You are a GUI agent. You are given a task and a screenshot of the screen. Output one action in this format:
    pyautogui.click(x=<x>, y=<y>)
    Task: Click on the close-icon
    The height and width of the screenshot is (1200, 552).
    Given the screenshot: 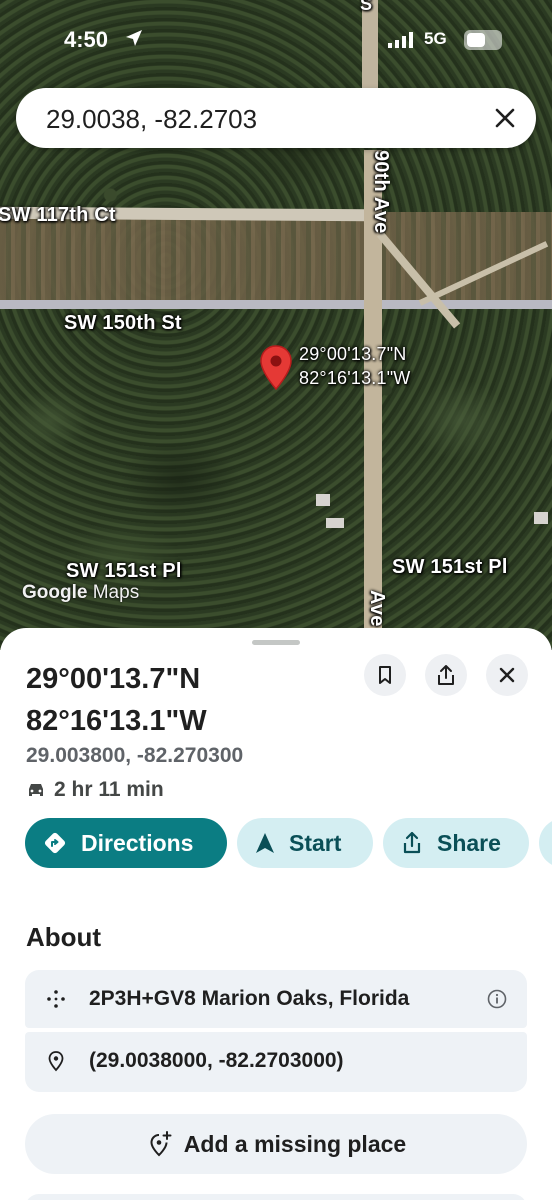 What is the action you would take?
    pyautogui.click(x=507, y=675)
    